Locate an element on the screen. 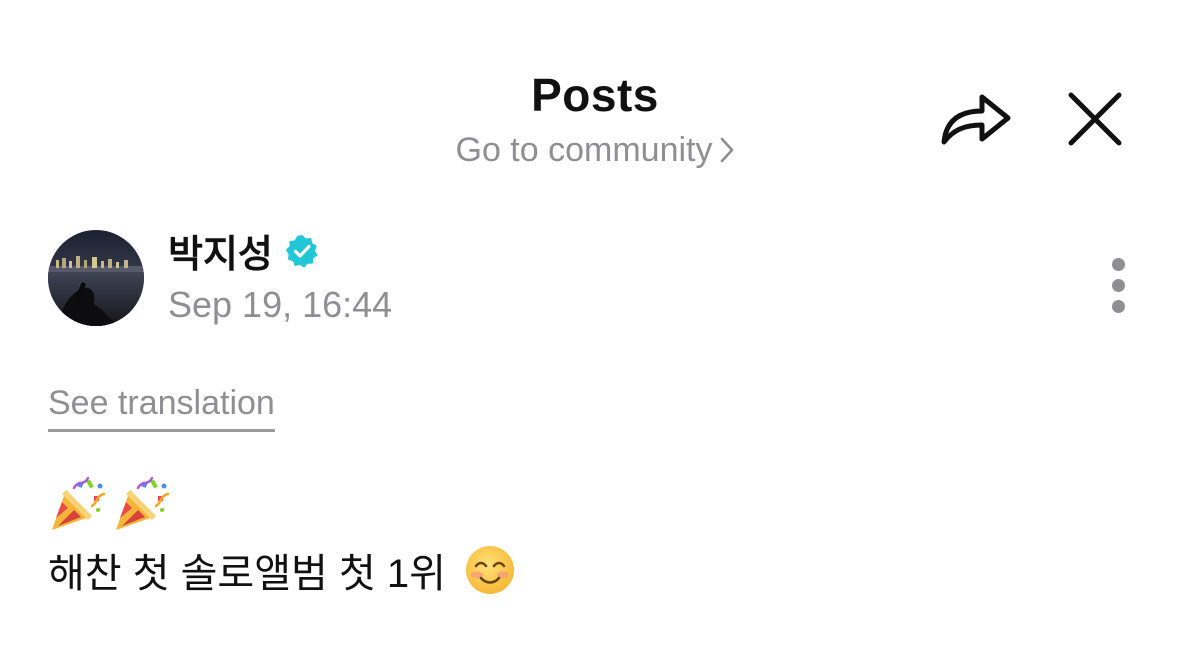 The height and width of the screenshot is (663, 1178). post-body: 해찬 첫 솔로앨범 첫 1위 is located at coordinates (282, 570).